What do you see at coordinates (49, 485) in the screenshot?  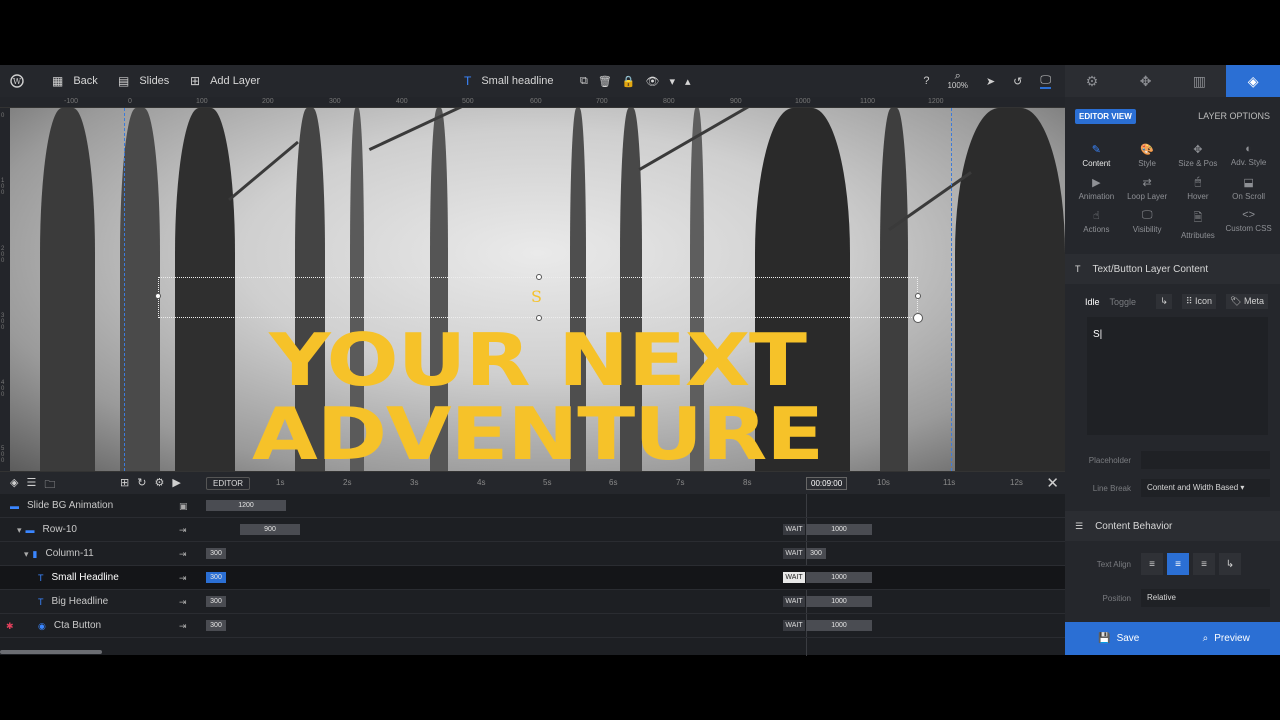 I see `folder-icon: 🗀` at bounding box center [49, 485].